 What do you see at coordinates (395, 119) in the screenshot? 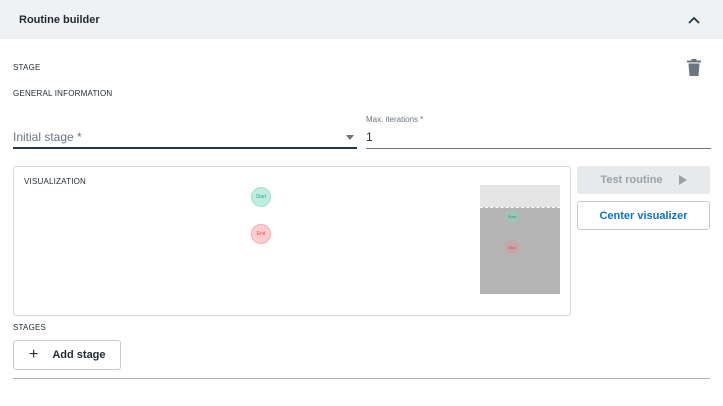
I see `max-iterations-label: Max. iterations *` at bounding box center [395, 119].